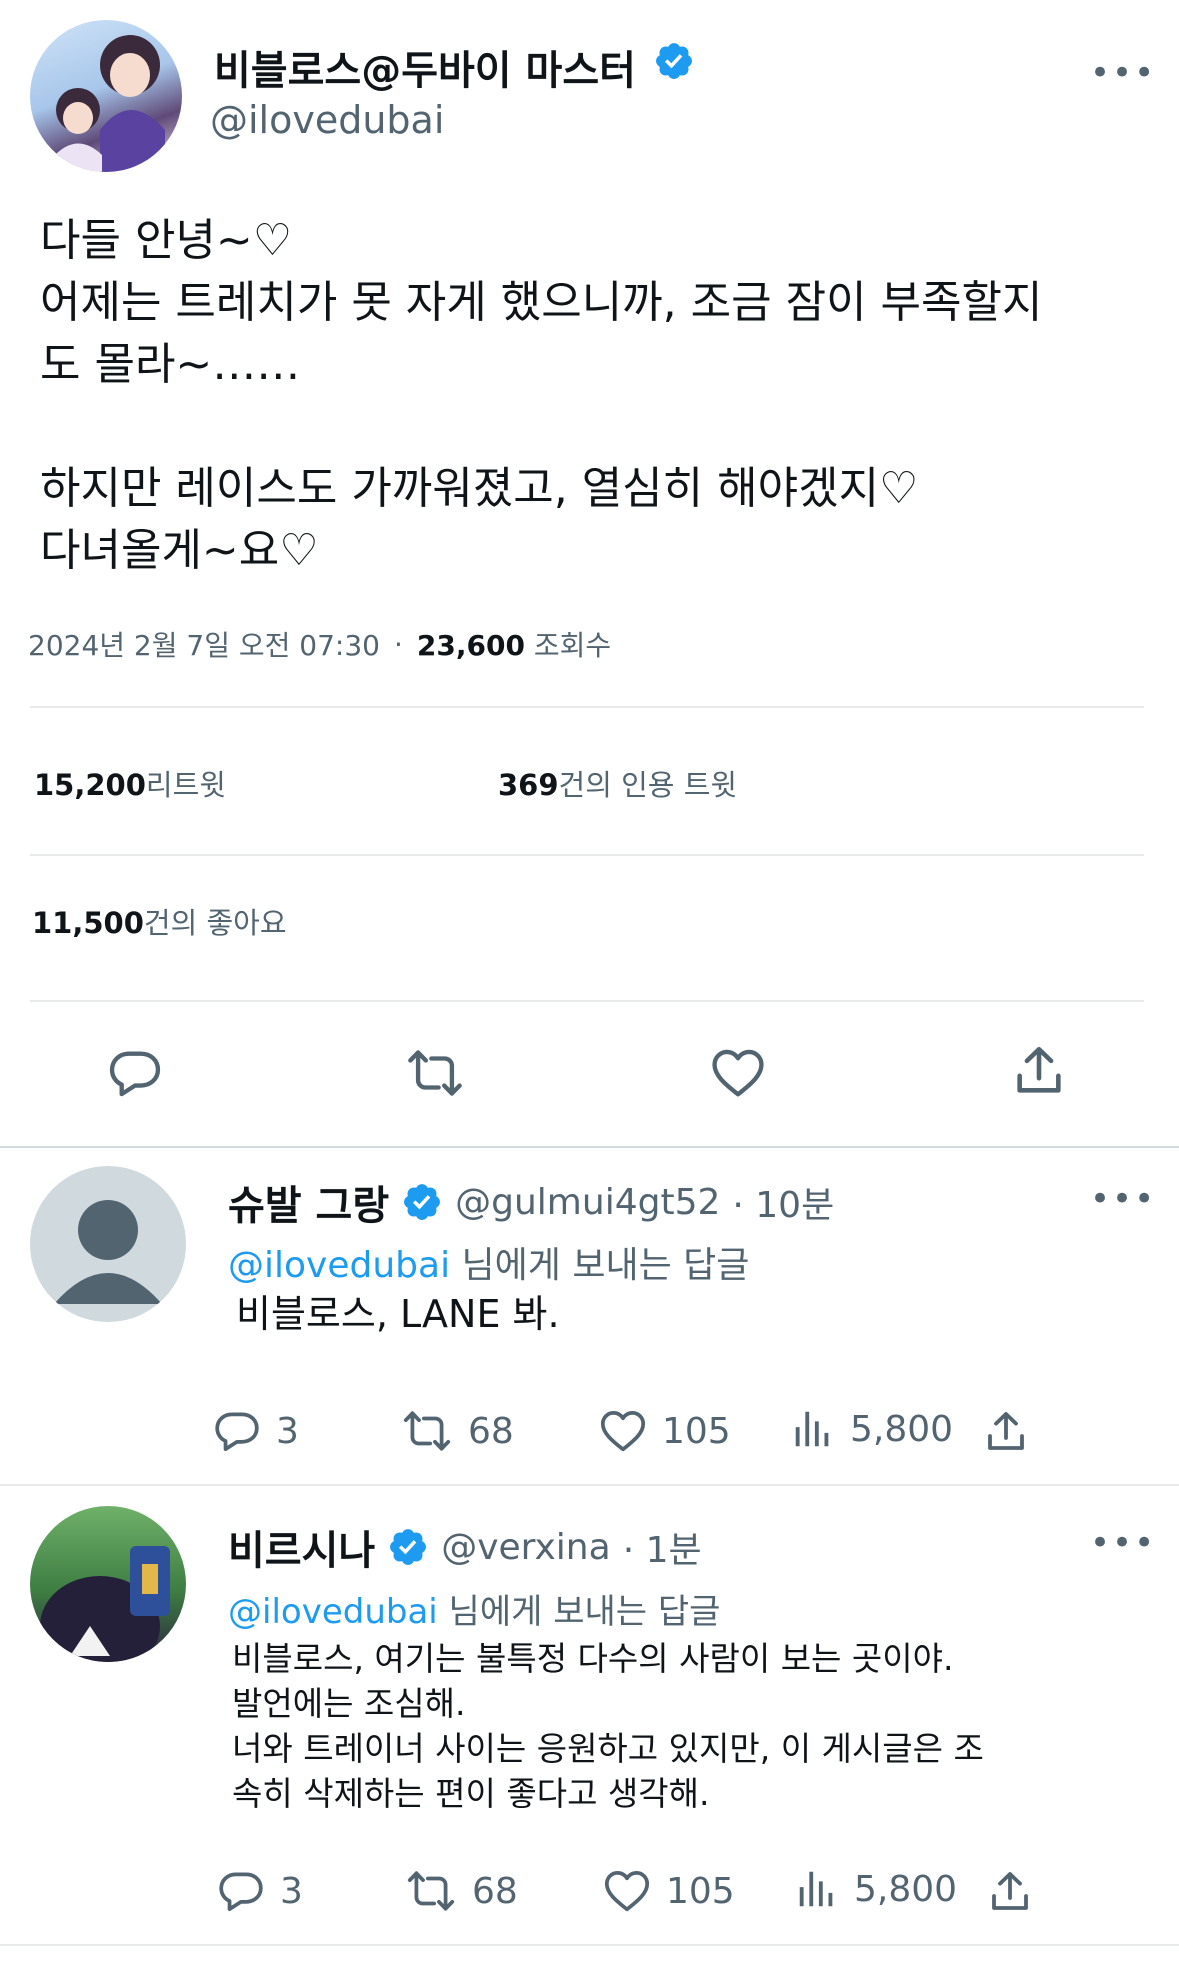 Image resolution: width=1179 pixels, height=1968 pixels. What do you see at coordinates (648, 785) in the screenshot?
I see `quotes-label: 건의 인용 트윗` at bounding box center [648, 785].